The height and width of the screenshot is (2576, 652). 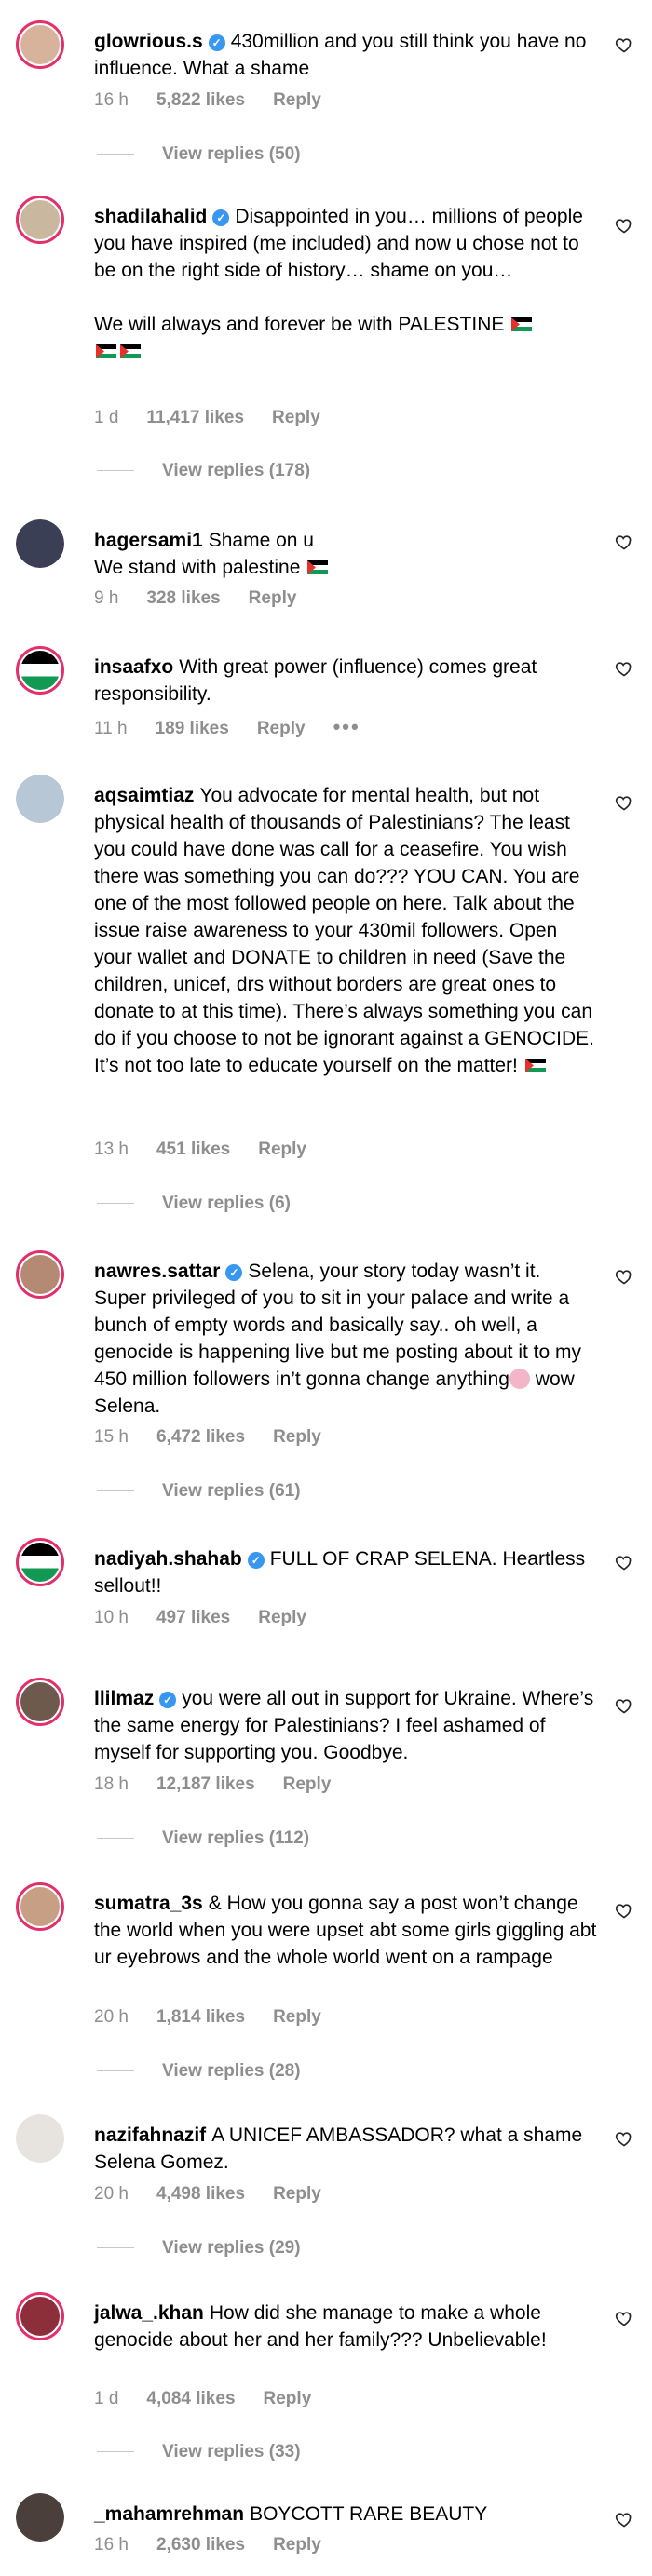 I want to click on comment-meta: 1 d 11,417 likes Reply, so click(x=221, y=418).